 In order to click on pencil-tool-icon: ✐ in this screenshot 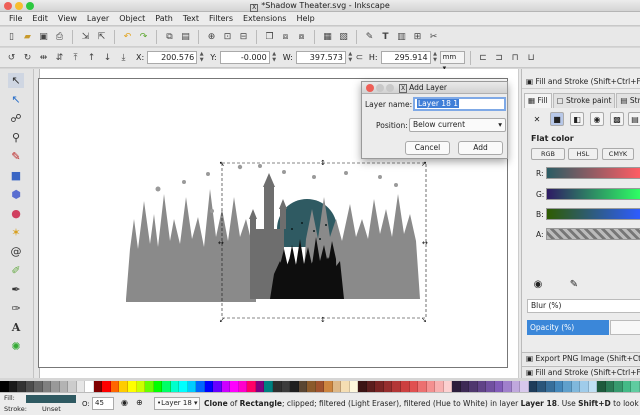, I will do `click(16, 270)`.